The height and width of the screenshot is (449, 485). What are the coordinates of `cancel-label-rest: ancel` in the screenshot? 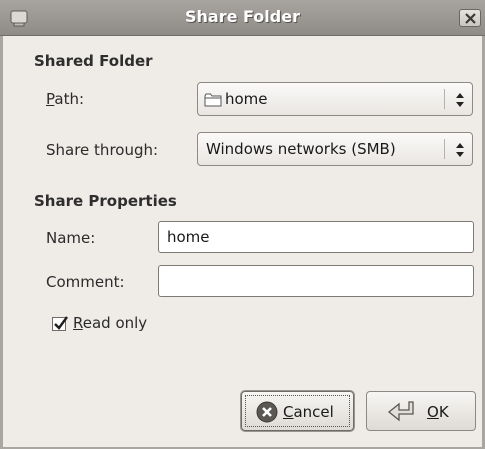 It's located at (313, 412).